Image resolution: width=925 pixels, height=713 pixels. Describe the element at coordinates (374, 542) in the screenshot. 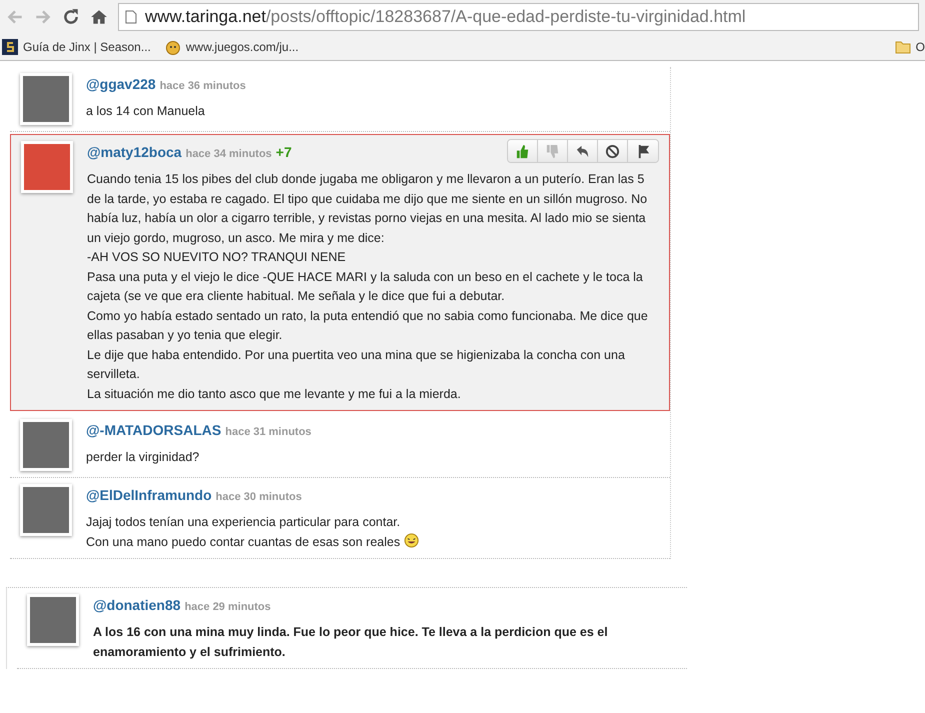

I see `comment-text: Con una mano puedo contar cuantas de esas son reales` at that location.